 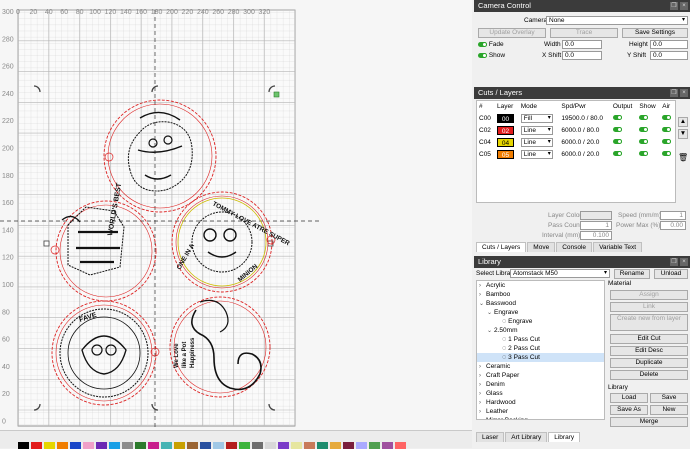 I want to click on library-tree-item: ◌ 1 Pass Cut, so click(x=540, y=339).